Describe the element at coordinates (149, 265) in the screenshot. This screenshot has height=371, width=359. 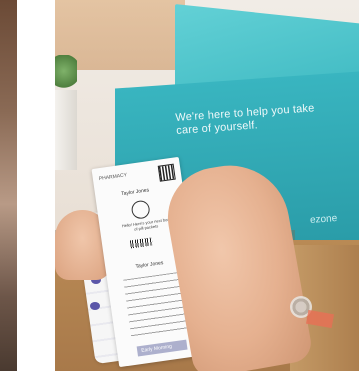
I see `patient-name-lower: Taylor Jones` at that location.